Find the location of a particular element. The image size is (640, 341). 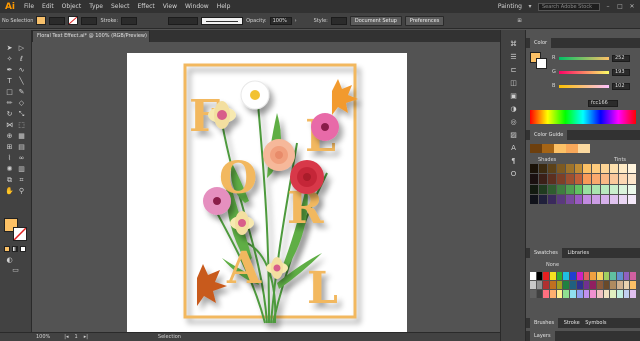

harmony-strip is located at coordinates (560, 148).